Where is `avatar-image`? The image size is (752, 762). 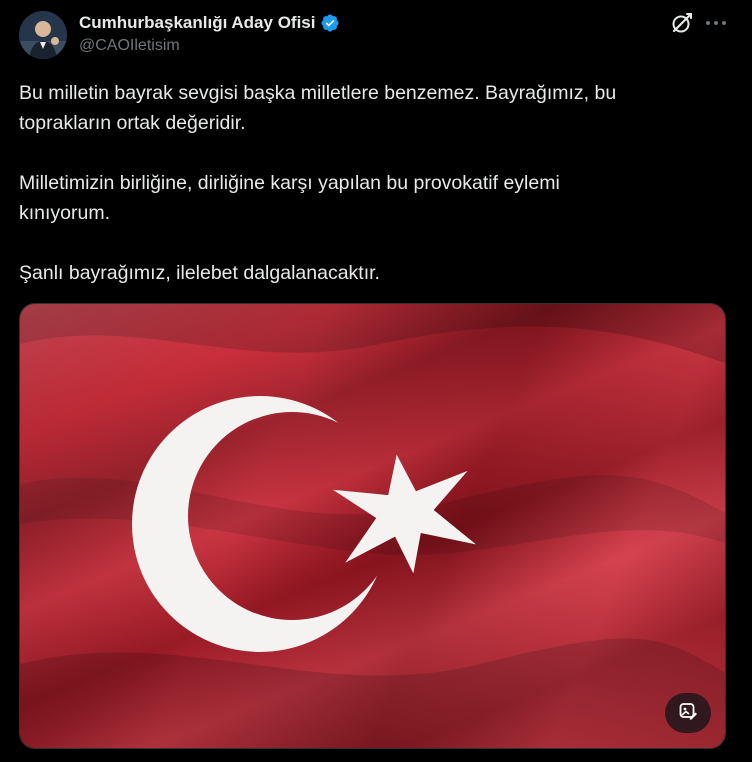 avatar-image is located at coordinates (43, 35).